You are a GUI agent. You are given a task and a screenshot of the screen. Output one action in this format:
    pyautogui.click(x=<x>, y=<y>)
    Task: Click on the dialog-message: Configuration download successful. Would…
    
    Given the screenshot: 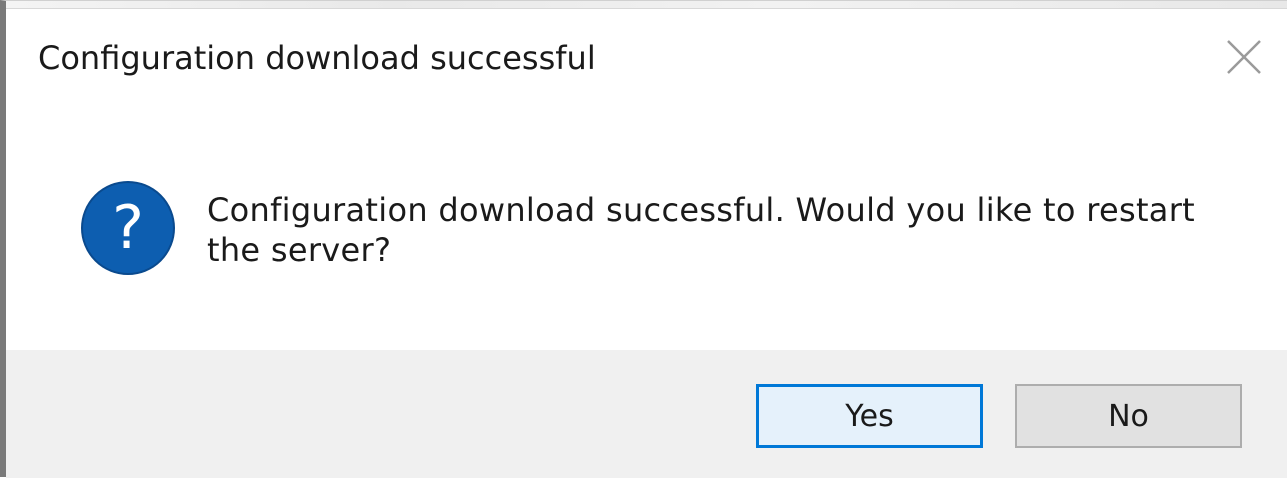 What is the action you would take?
    pyautogui.click(x=701, y=230)
    